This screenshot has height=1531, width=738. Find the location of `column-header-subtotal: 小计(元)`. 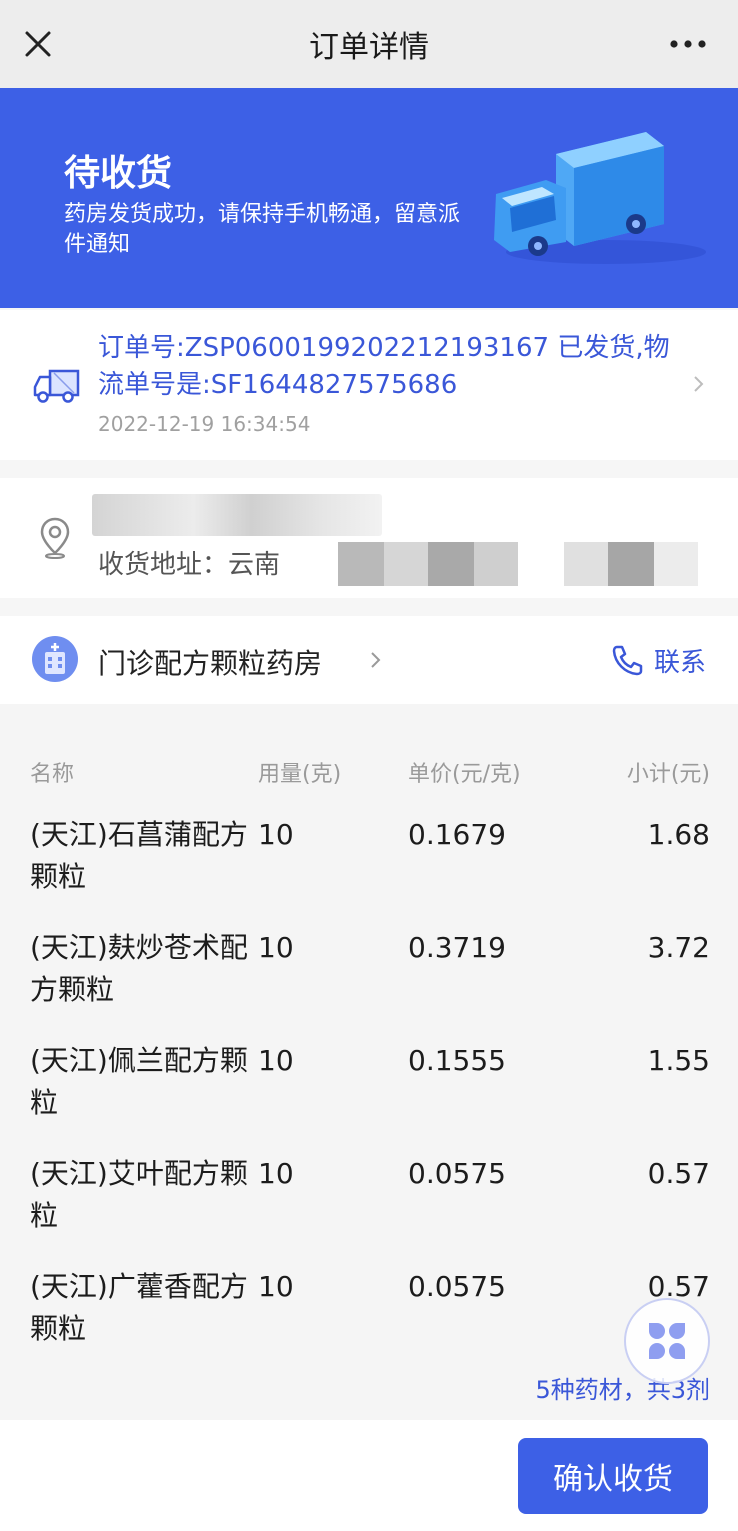

column-header-subtotal: 小计(元) is located at coordinates (668, 774).